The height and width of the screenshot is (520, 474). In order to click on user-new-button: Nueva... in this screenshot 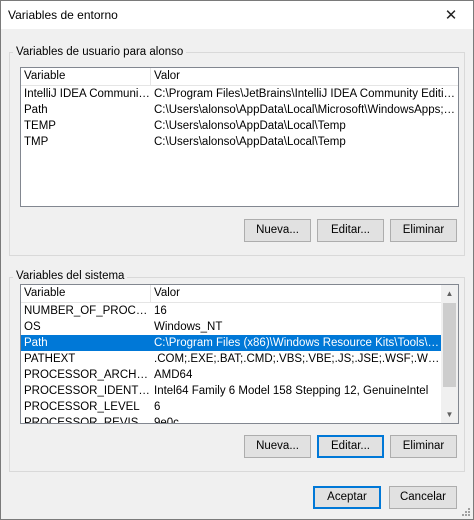, I will do `click(277, 230)`.